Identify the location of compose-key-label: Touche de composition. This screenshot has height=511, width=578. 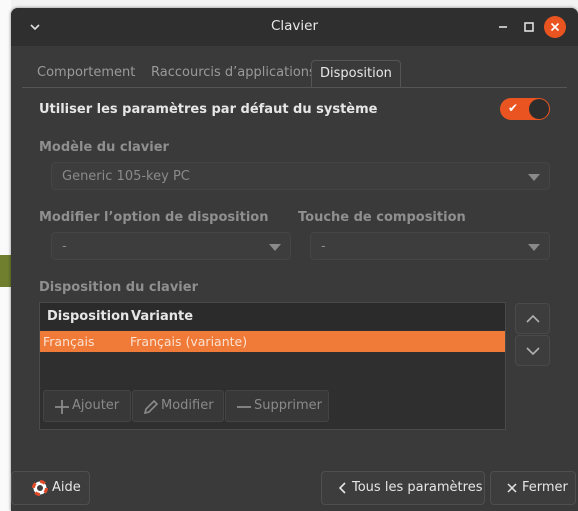
(382, 217).